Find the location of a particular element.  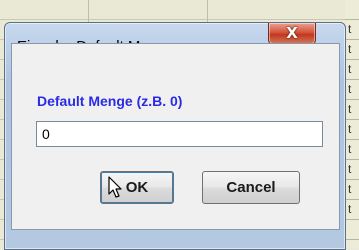

cancel-button-label: Cancel is located at coordinates (251, 187).